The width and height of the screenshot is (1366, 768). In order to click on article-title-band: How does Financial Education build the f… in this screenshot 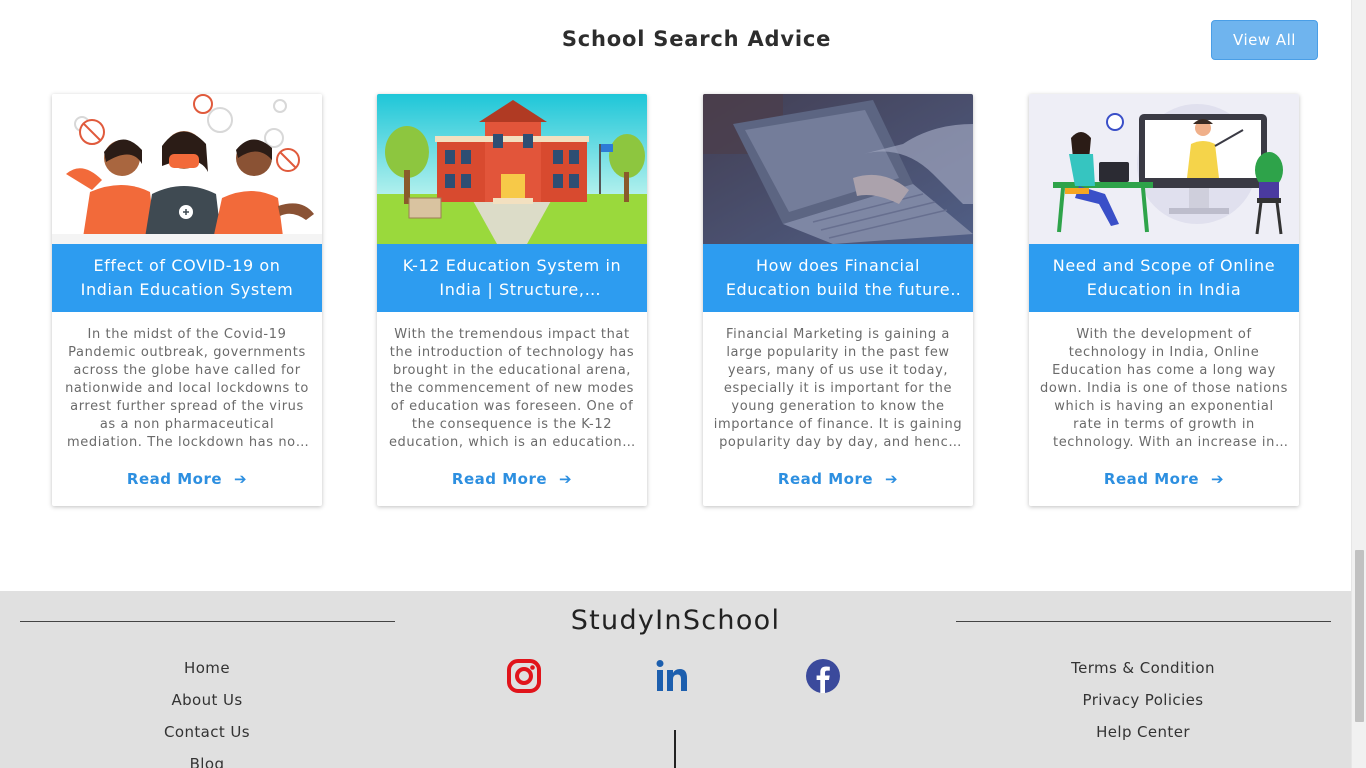, I will do `click(838, 278)`.